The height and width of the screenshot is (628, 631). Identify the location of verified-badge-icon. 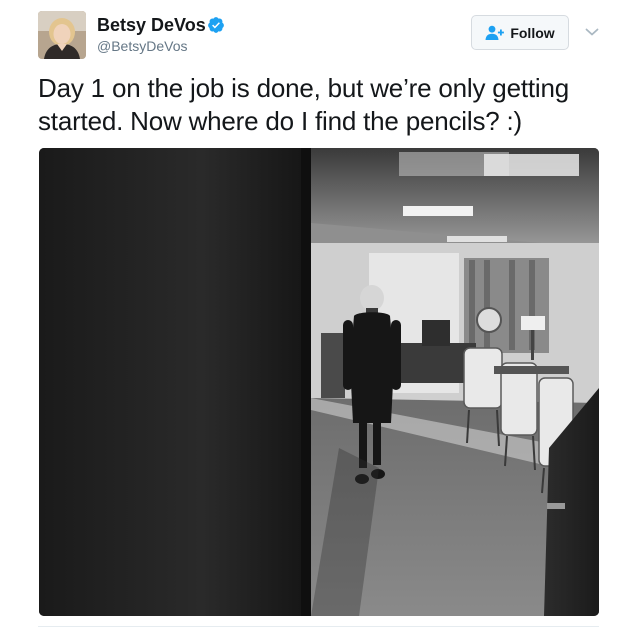
(216, 25).